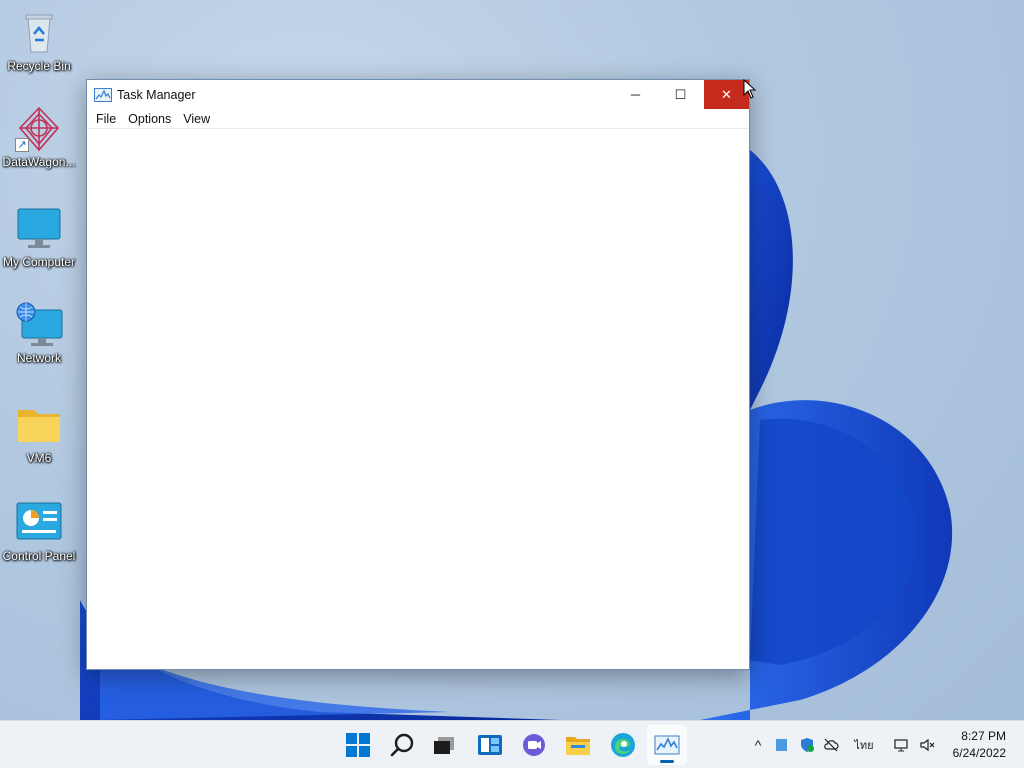 This screenshot has height=768, width=1024. Describe the element at coordinates (106, 119) in the screenshot. I see `menu-file: File` at that location.